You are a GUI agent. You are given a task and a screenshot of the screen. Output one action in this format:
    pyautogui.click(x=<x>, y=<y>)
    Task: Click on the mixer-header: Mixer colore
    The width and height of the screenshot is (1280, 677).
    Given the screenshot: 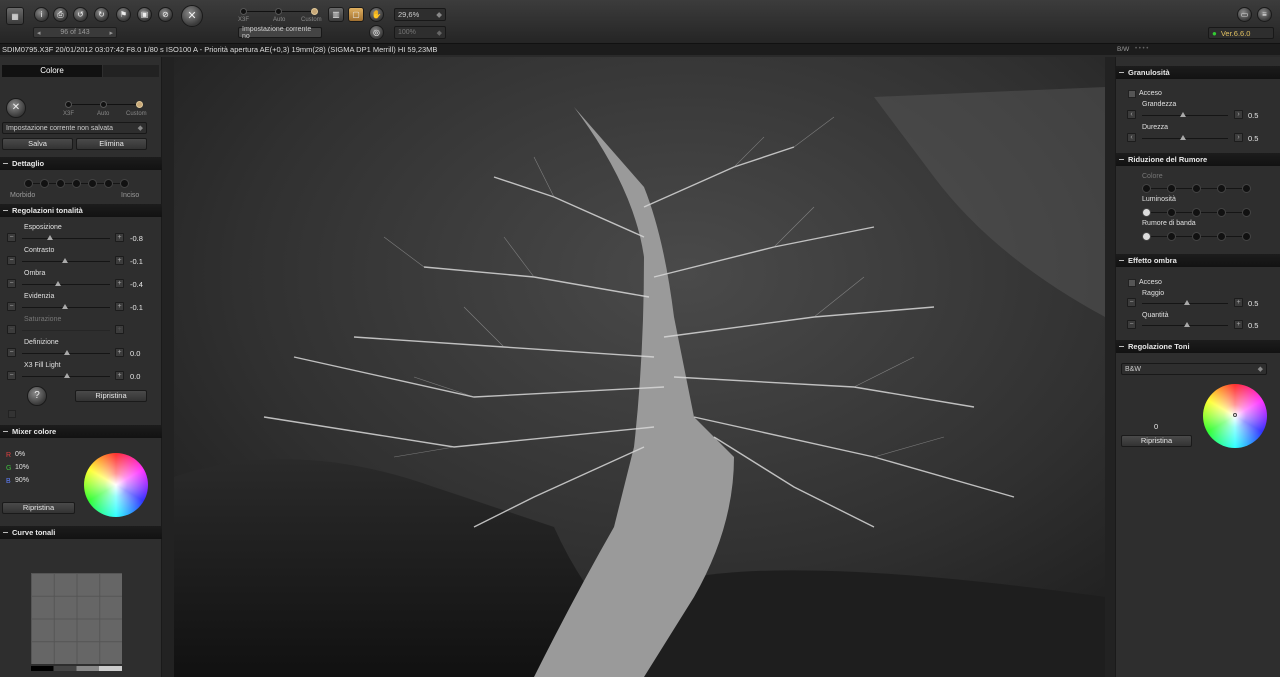 What is the action you would take?
    pyautogui.click(x=81, y=431)
    